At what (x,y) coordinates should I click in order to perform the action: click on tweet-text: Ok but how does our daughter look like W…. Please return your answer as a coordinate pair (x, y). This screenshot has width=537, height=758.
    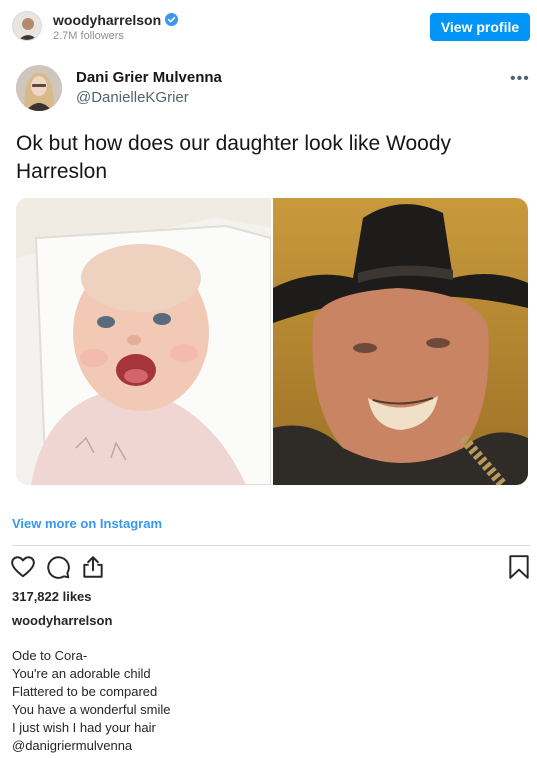
    Looking at the image, I should click on (234, 157).